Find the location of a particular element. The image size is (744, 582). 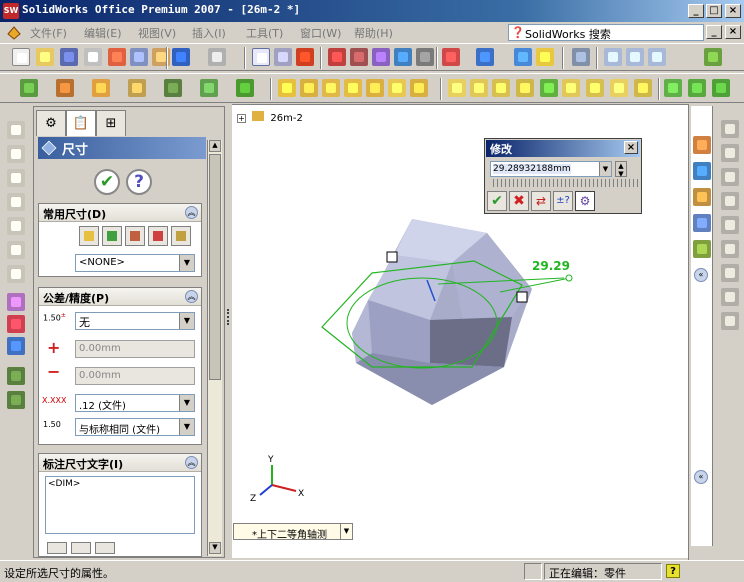

configuration-tab-icon: ⊞ is located at coordinates (111, 123).